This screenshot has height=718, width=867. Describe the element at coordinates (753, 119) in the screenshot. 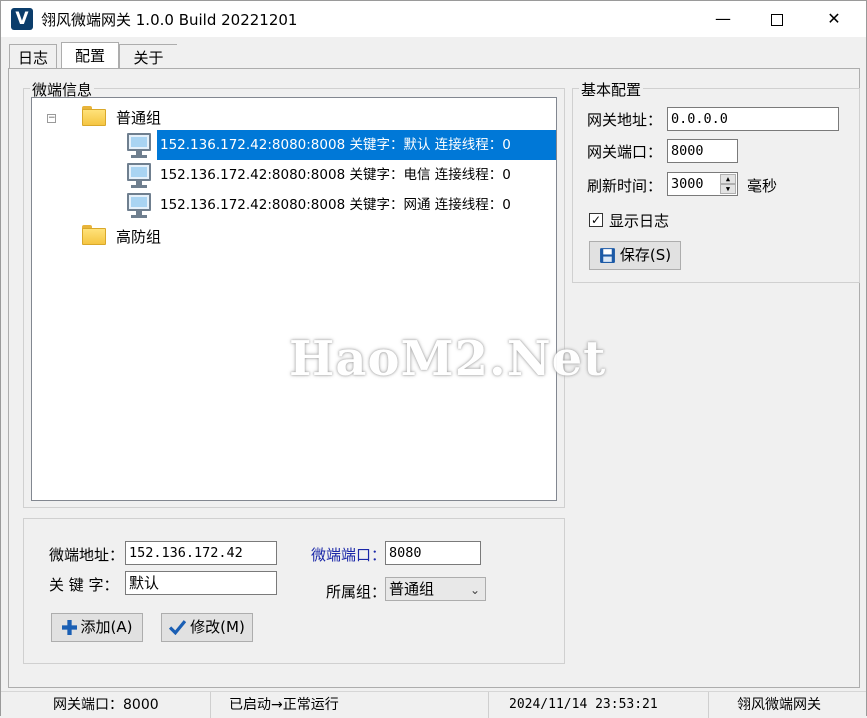

I see `gateway-address-input: 0.0.0.0` at that location.